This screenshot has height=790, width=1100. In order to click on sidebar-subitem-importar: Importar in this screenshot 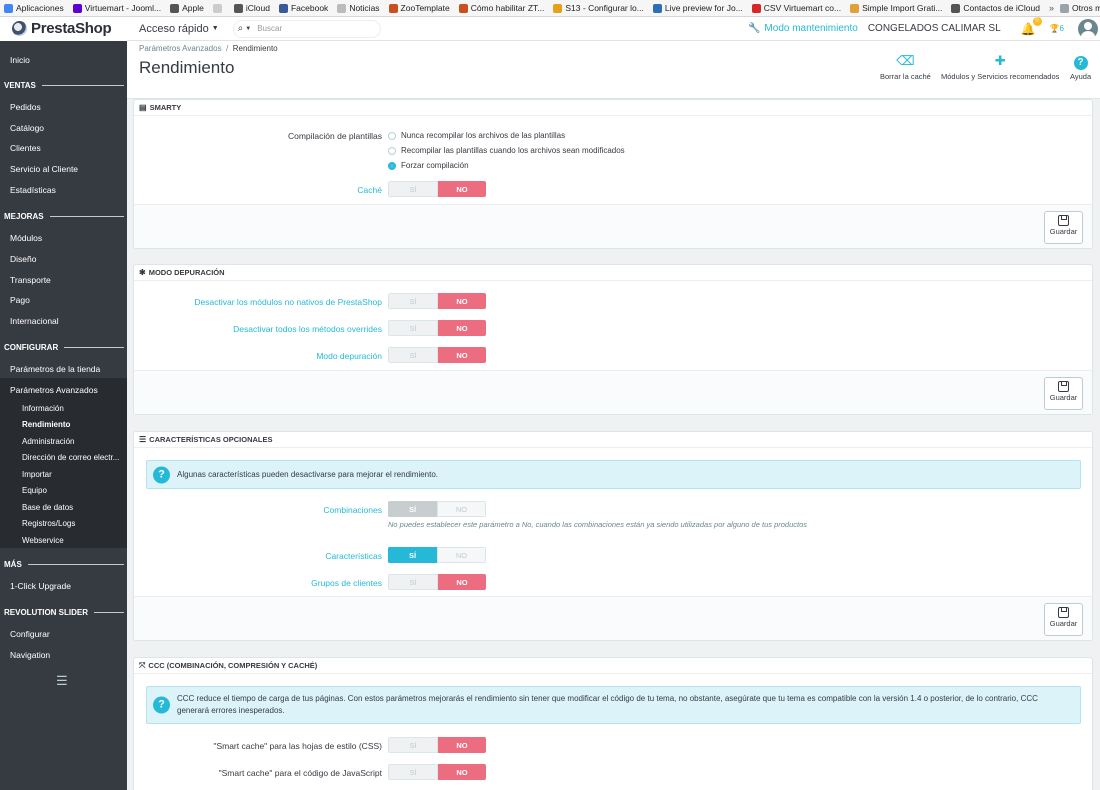, I will do `click(37, 474)`.